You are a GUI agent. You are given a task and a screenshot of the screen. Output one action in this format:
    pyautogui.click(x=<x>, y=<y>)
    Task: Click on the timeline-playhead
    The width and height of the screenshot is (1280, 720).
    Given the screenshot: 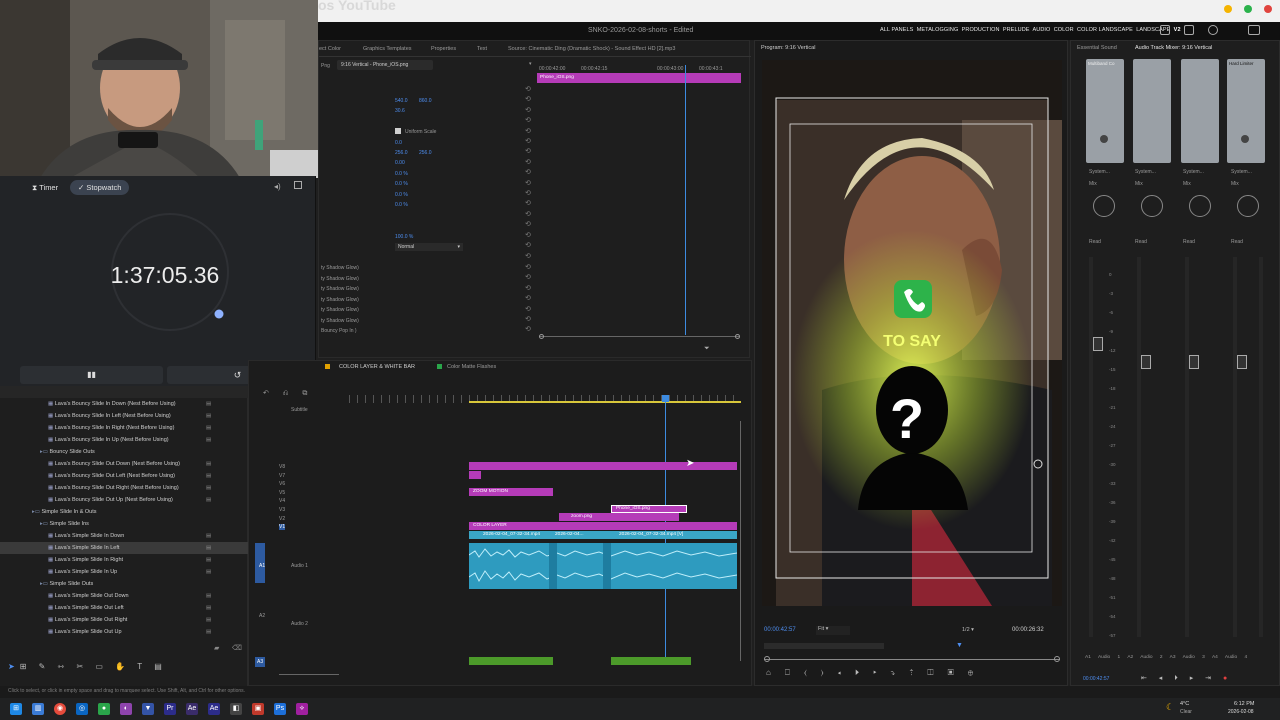 What is the action you would take?
    pyautogui.click(x=665, y=530)
    